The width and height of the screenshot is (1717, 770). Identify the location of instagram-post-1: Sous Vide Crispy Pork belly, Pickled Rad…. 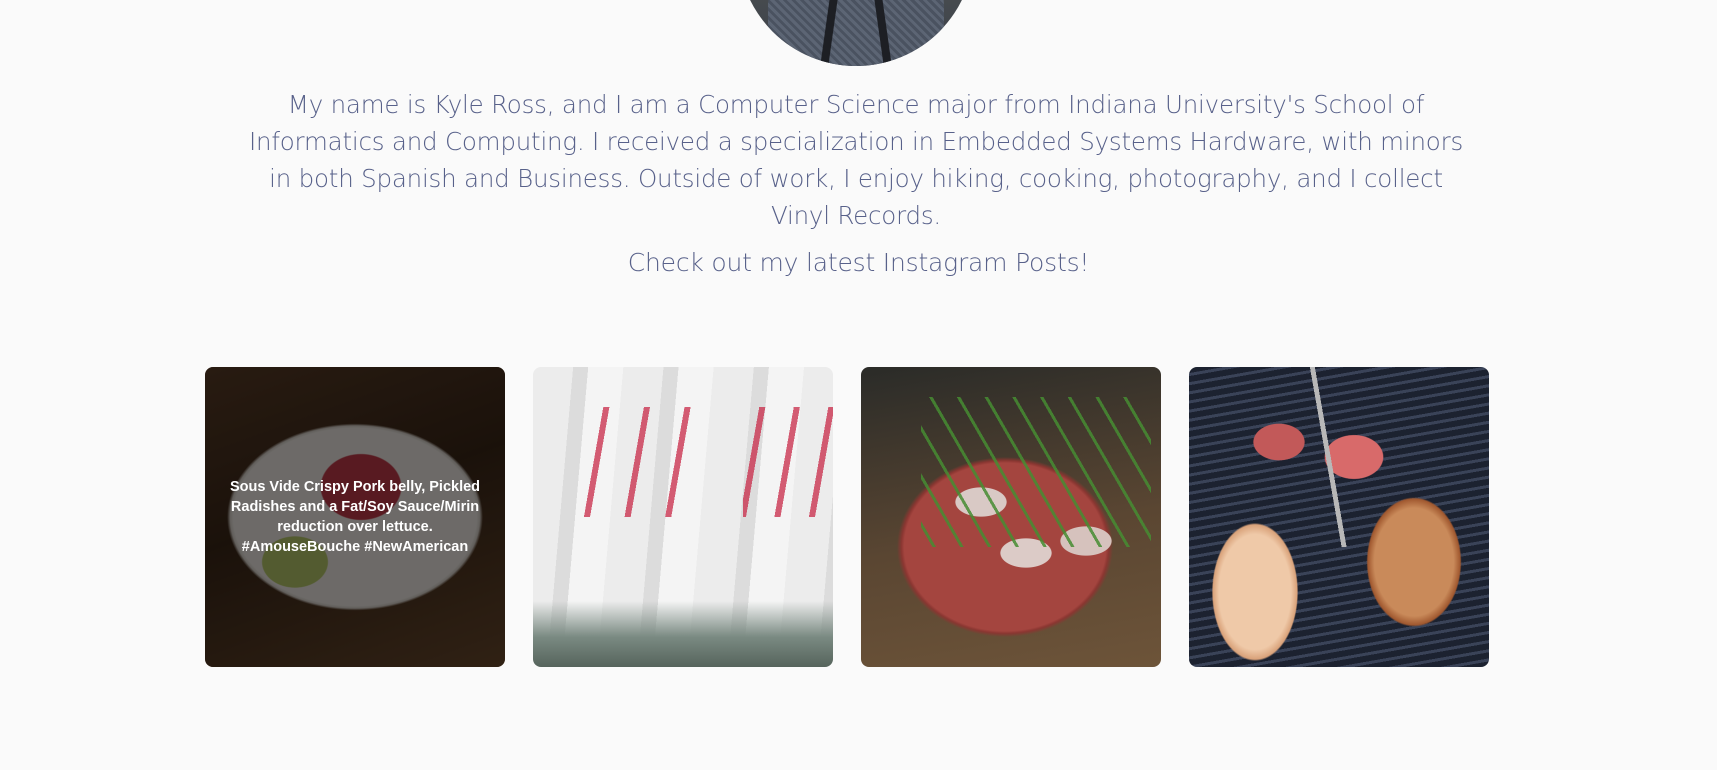
(355, 517).